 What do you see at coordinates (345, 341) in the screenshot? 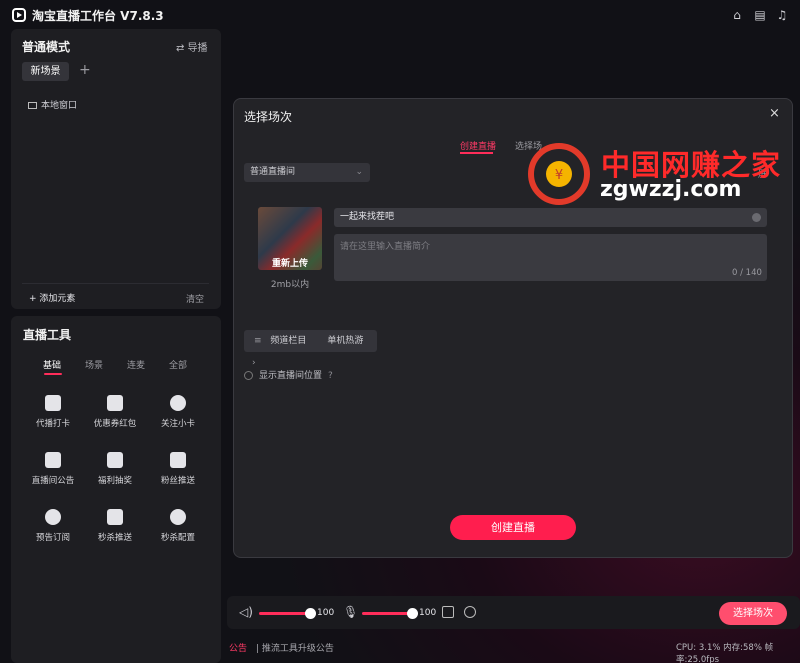
I see `channel-value: 单机热游` at bounding box center [345, 341].